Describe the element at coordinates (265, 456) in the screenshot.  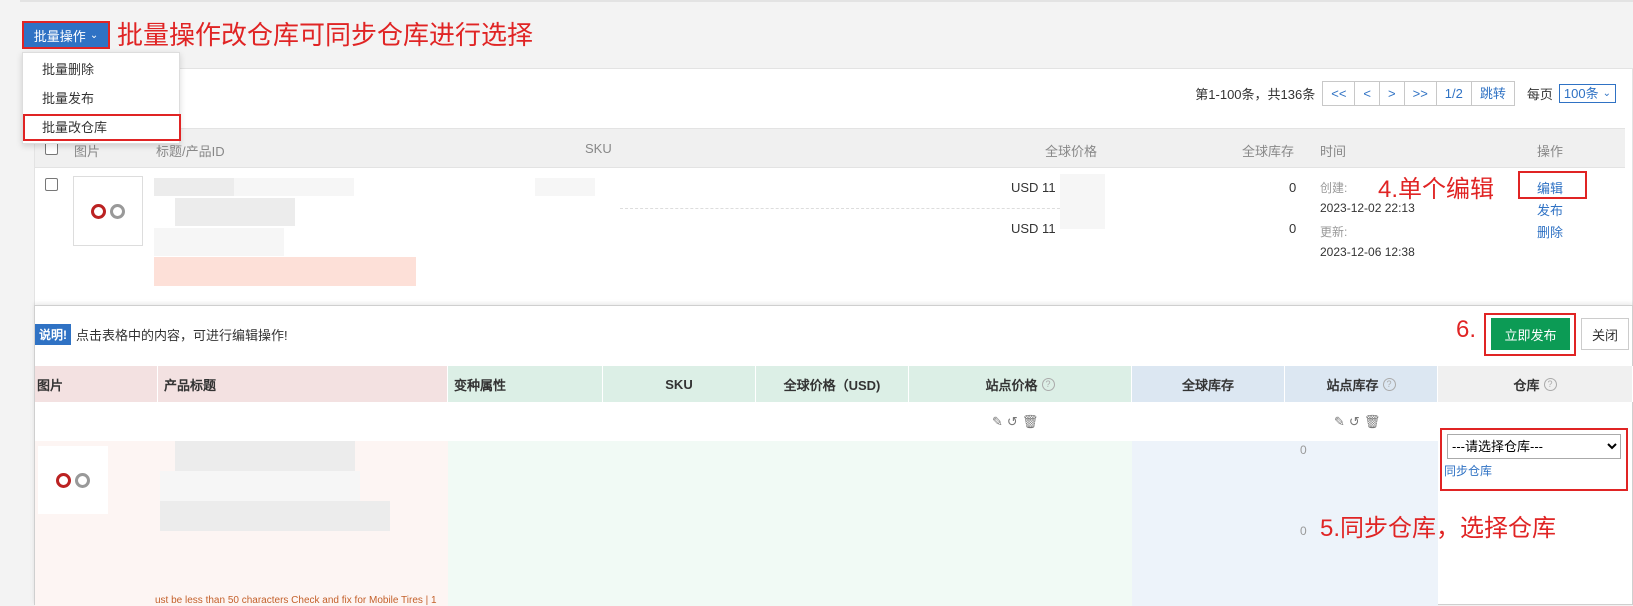
I see `blurred-product-title` at that location.